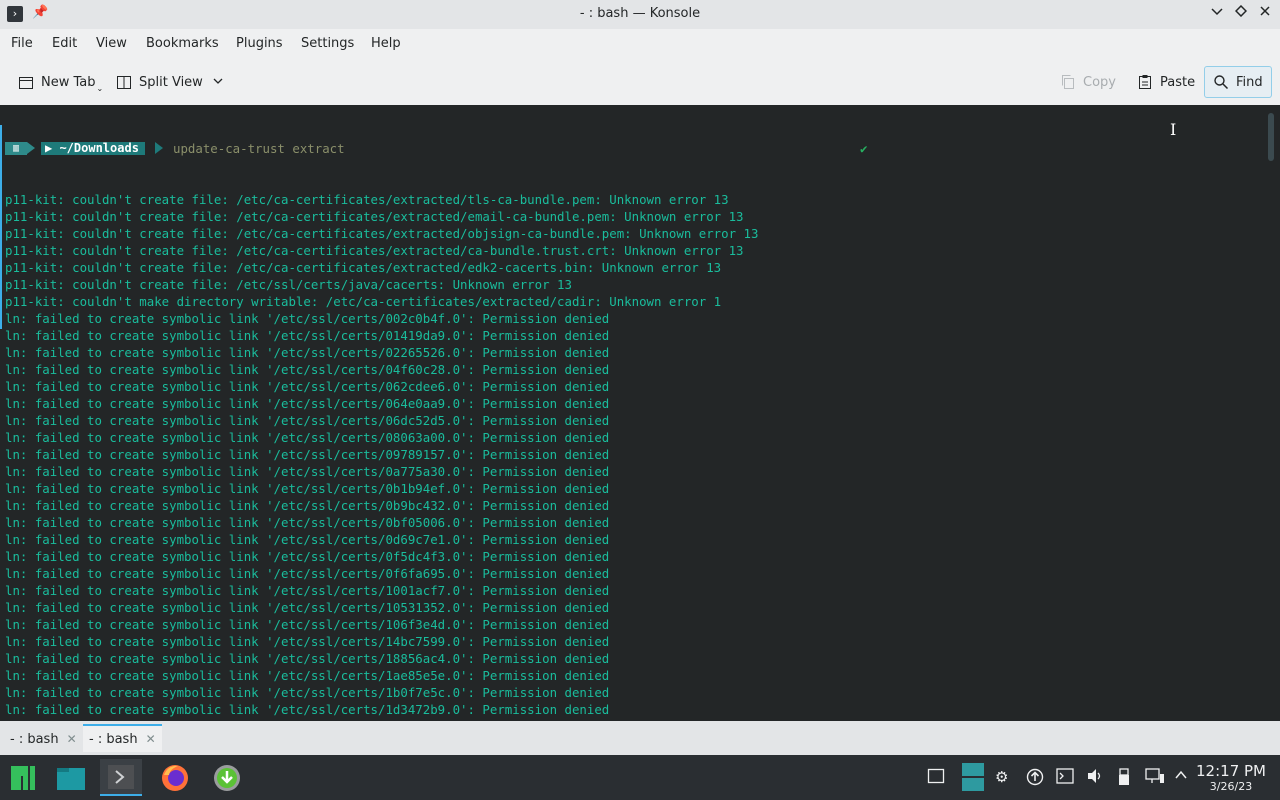  What do you see at coordinates (218, 82) in the screenshot?
I see `chevron-down-icon` at bounding box center [218, 82].